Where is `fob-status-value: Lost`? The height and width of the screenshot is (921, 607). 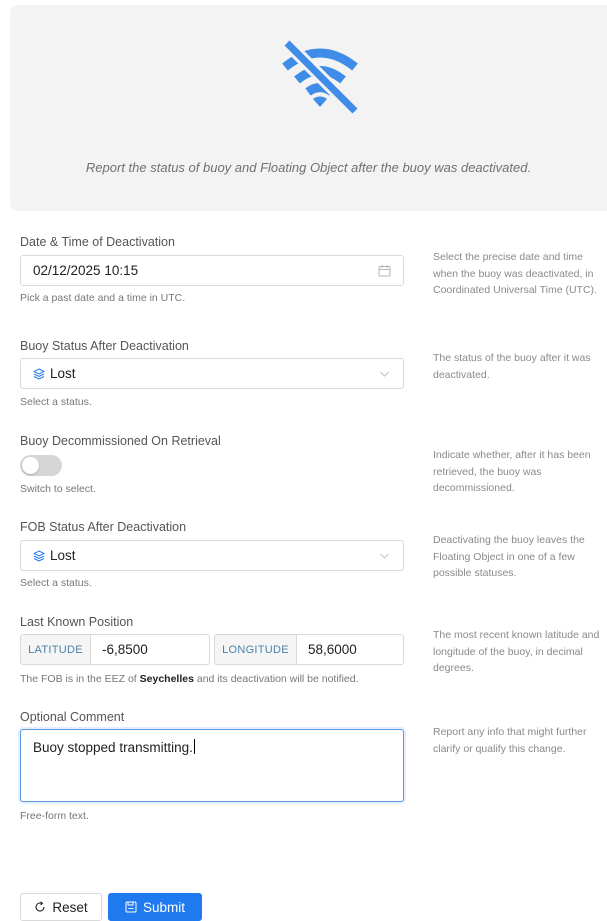 fob-status-value: Lost is located at coordinates (54, 555).